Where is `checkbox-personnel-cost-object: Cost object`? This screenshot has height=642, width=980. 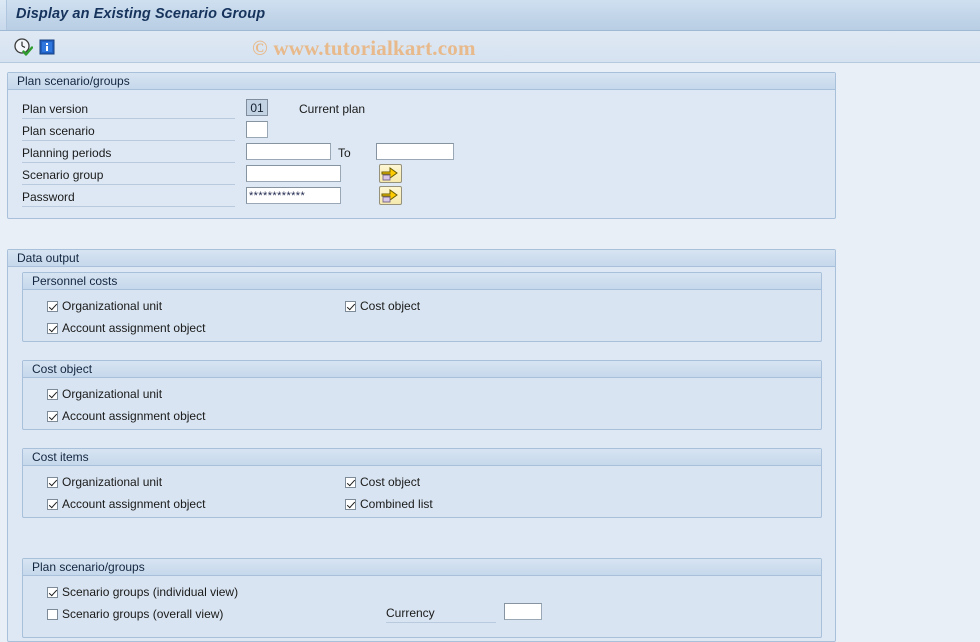
checkbox-personnel-cost-object: Cost object is located at coordinates (382, 306).